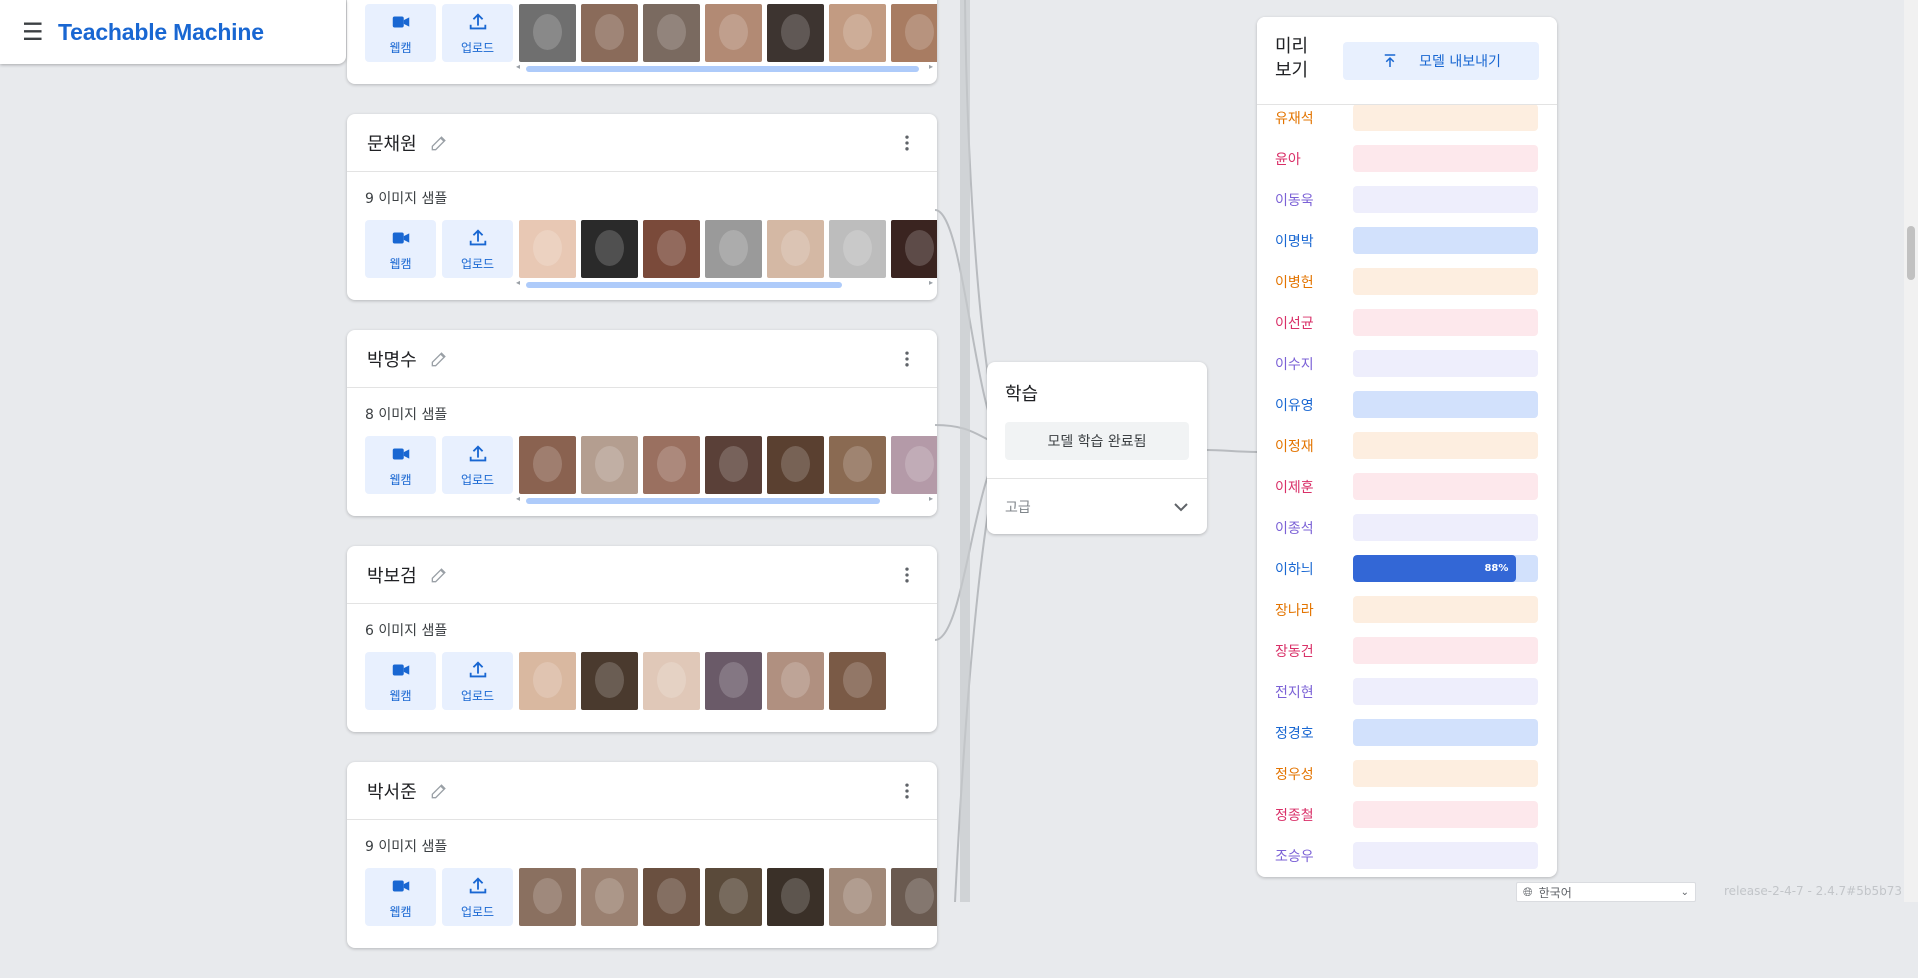  What do you see at coordinates (1097, 441) in the screenshot?
I see `train-model-button: 모델 학습 완료됨` at bounding box center [1097, 441].